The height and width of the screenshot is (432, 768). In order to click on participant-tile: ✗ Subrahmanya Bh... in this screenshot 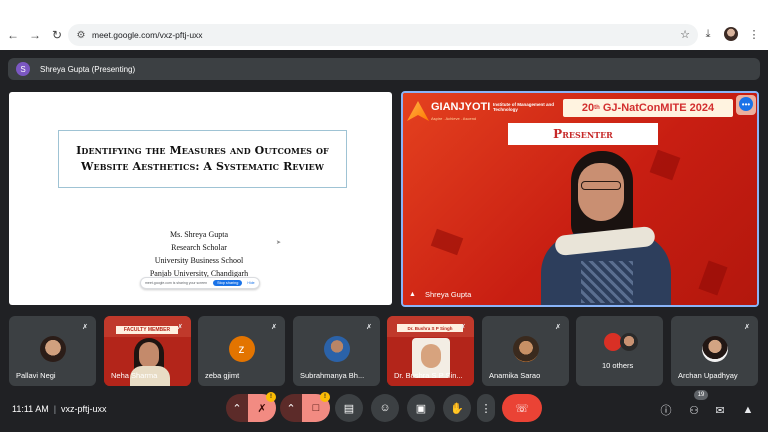, I will do `click(336, 351)`.